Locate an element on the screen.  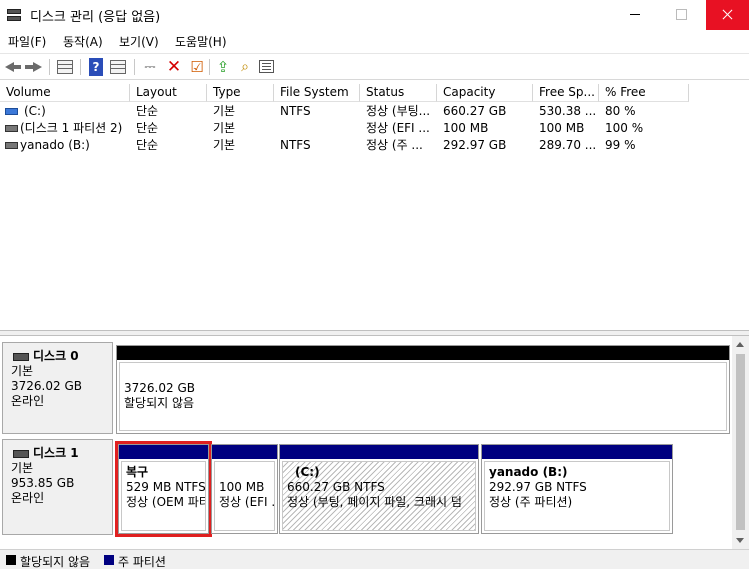
disk-1-label: 디스크 1 기본 953.85 GB 온라인 is located at coordinates (57, 487).